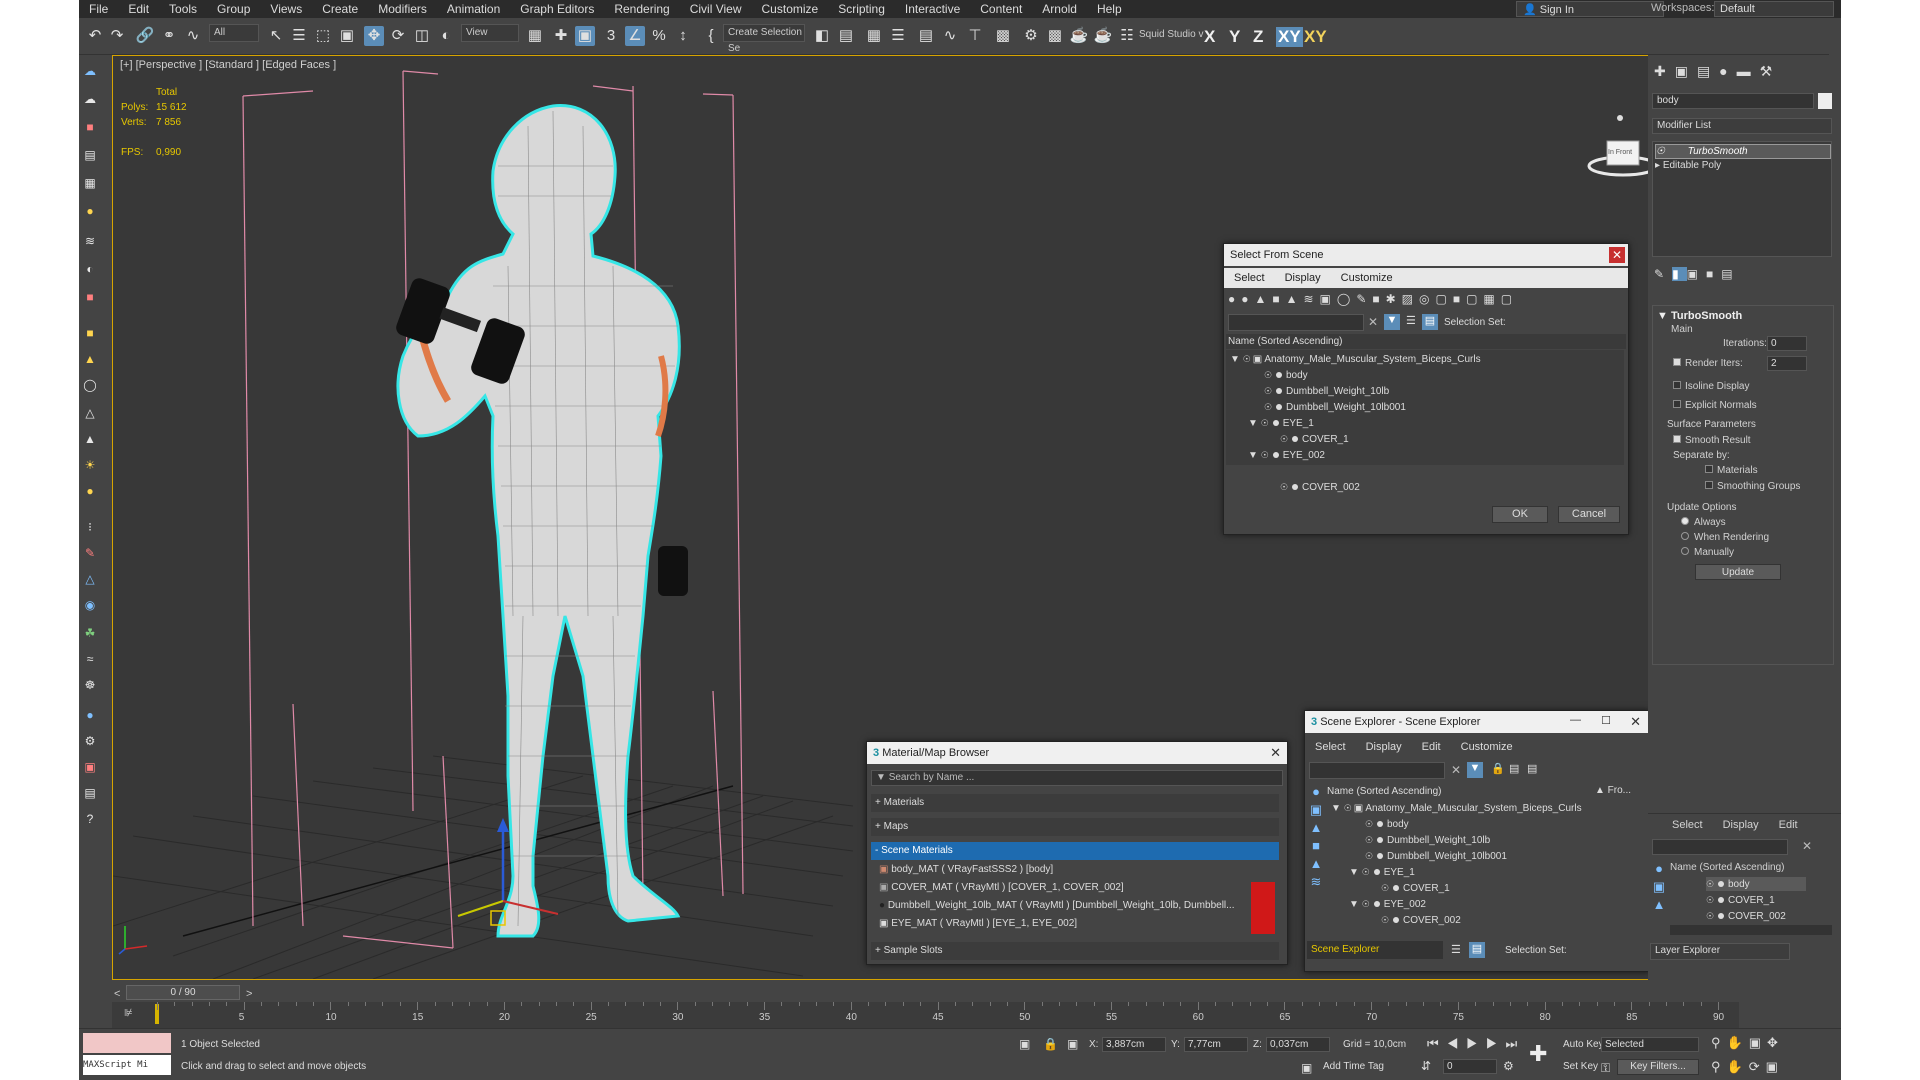 The width and height of the screenshot is (1920, 1080). Describe the element at coordinates (1751, 930) in the screenshot. I see `layer-horizontal-scrollbar` at that location.